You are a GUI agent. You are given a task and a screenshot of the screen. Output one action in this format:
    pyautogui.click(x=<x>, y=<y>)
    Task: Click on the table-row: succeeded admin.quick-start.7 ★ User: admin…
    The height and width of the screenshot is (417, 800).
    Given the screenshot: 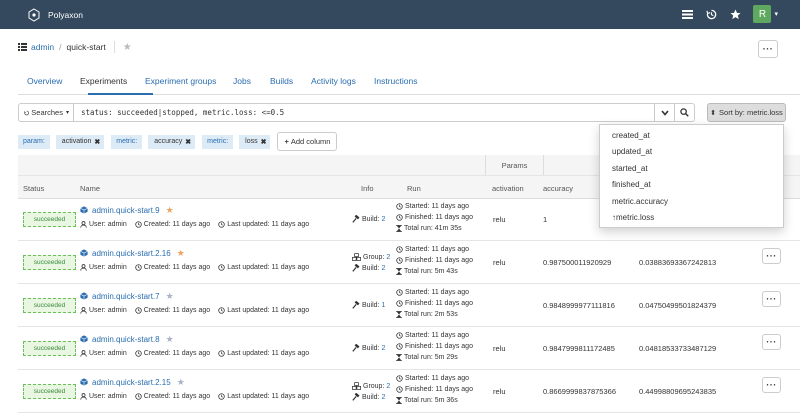 What is the action you would take?
    pyautogui.click(x=409, y=306)
    